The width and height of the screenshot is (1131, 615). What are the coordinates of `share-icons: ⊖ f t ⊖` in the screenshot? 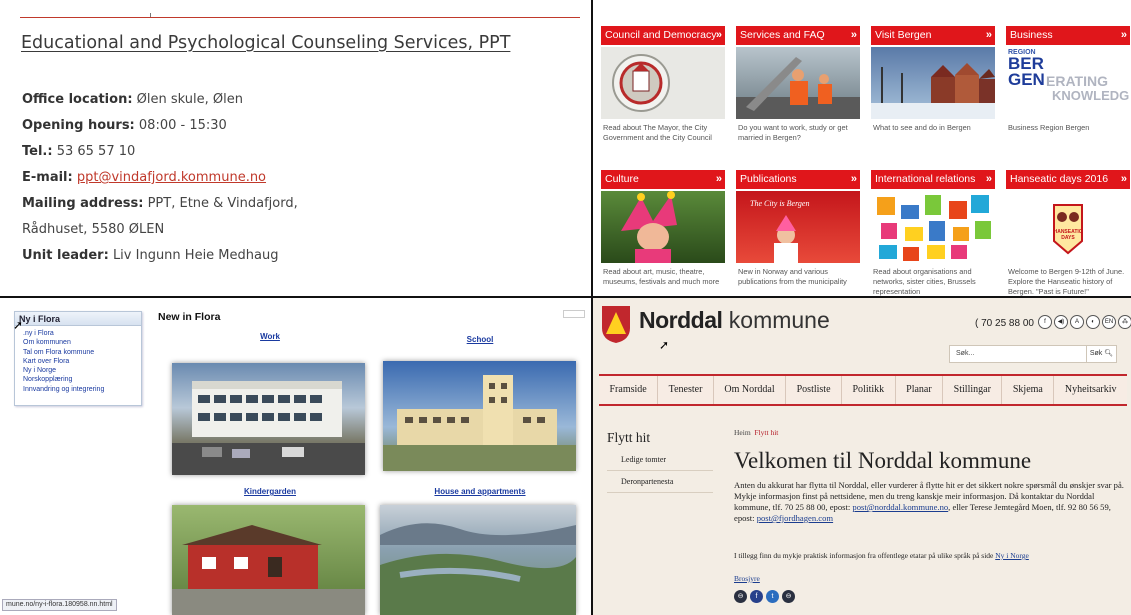 It's located at (764, 596).